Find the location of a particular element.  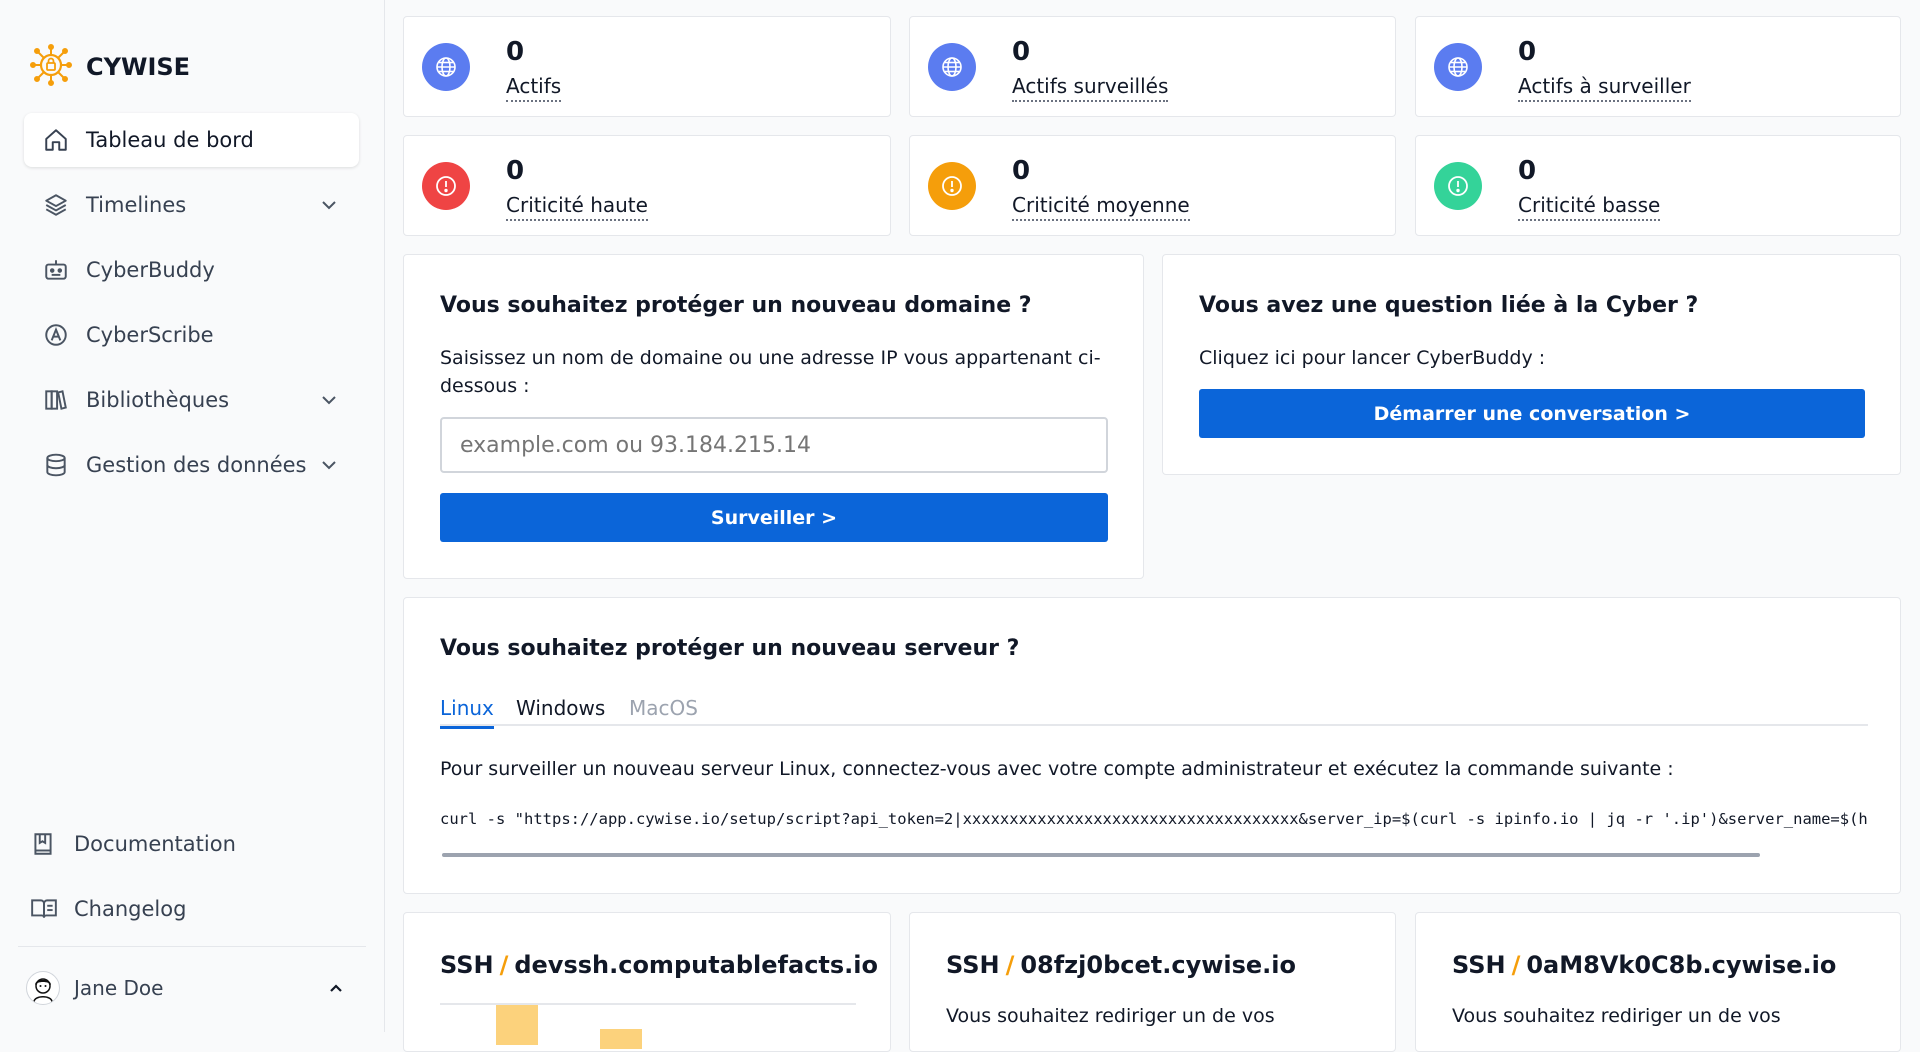

tab-linux: Linux is located at coordinates (467, 712).